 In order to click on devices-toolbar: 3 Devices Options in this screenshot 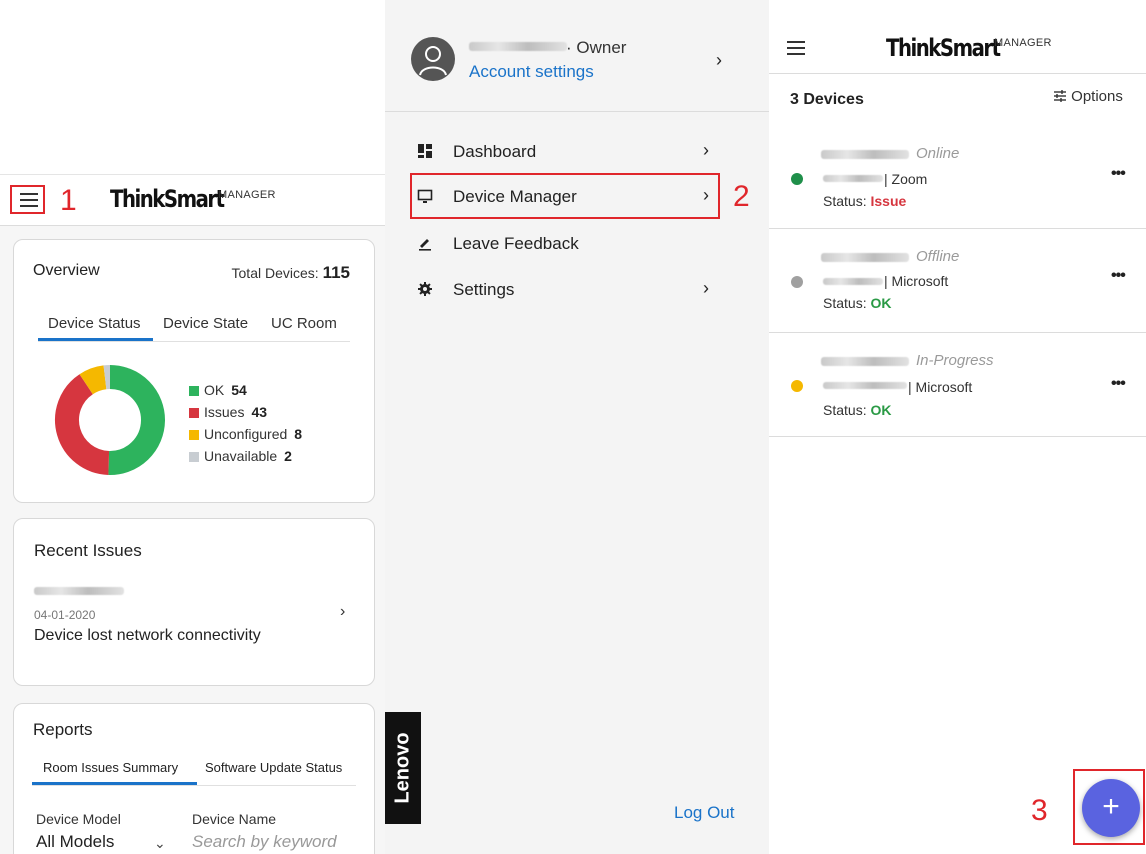, I will do `click(957, 100)`.